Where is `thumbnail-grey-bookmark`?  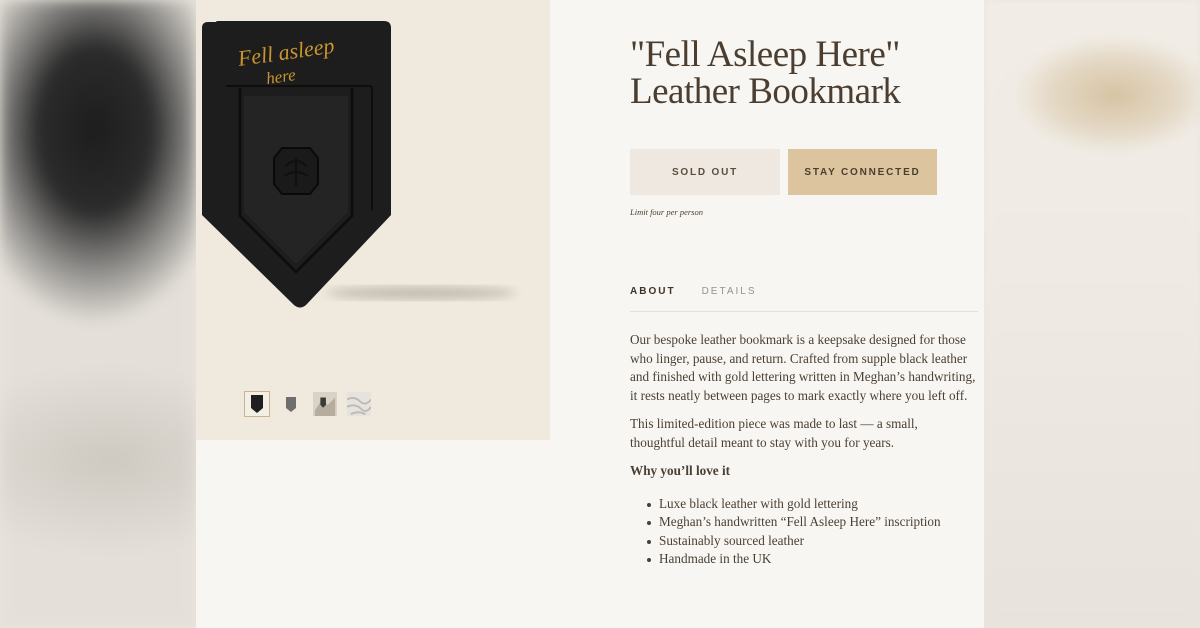
thumbnail-grey-bookmark is located at coordinates (291, 404).